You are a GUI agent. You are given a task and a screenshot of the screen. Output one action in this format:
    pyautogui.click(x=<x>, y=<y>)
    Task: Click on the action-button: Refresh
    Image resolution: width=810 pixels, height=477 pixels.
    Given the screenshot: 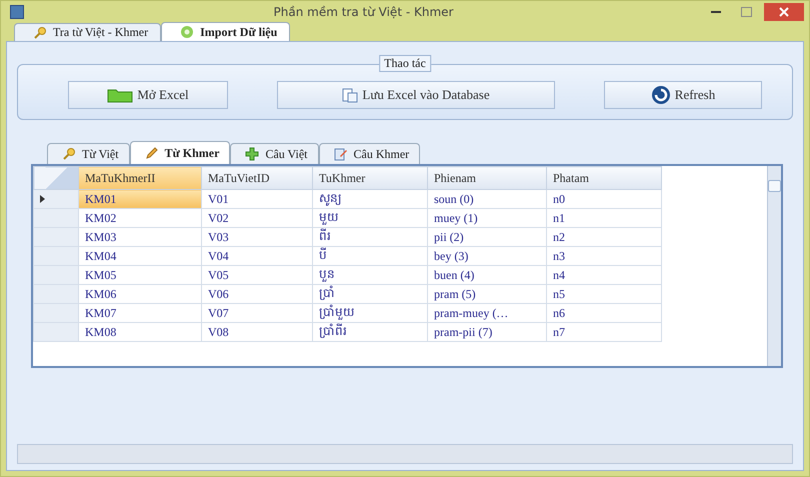 What is the action you would take?
    pyautogui.click(x=683, y=95)
    